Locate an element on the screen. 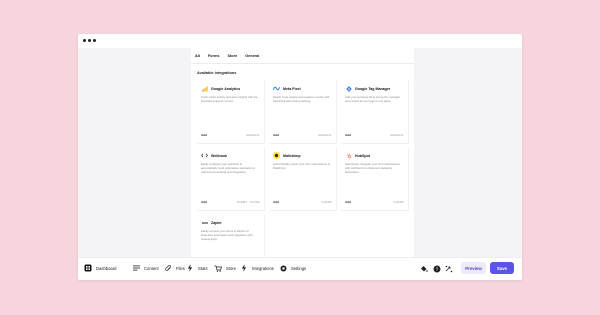 This screenshot has height=315, width=600. card-name: Webhook is located at coordinates (219, 155).